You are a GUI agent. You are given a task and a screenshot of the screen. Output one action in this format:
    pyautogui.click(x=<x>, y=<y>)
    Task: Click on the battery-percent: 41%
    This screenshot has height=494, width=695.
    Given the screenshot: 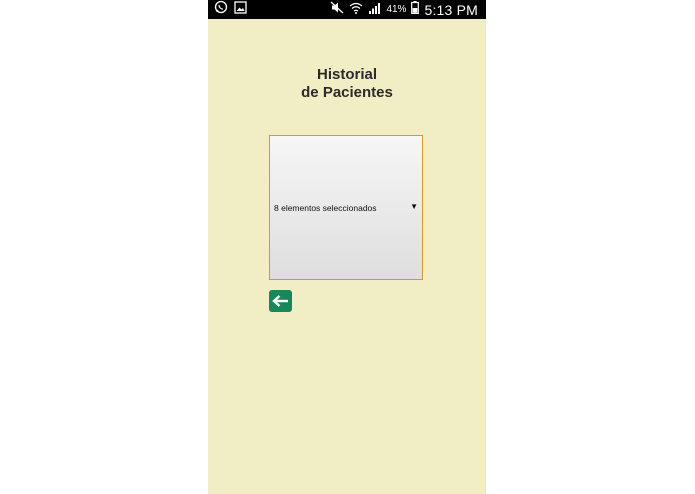 What is the action you would take?
    pyautogui.click(x=396, y=9)
    